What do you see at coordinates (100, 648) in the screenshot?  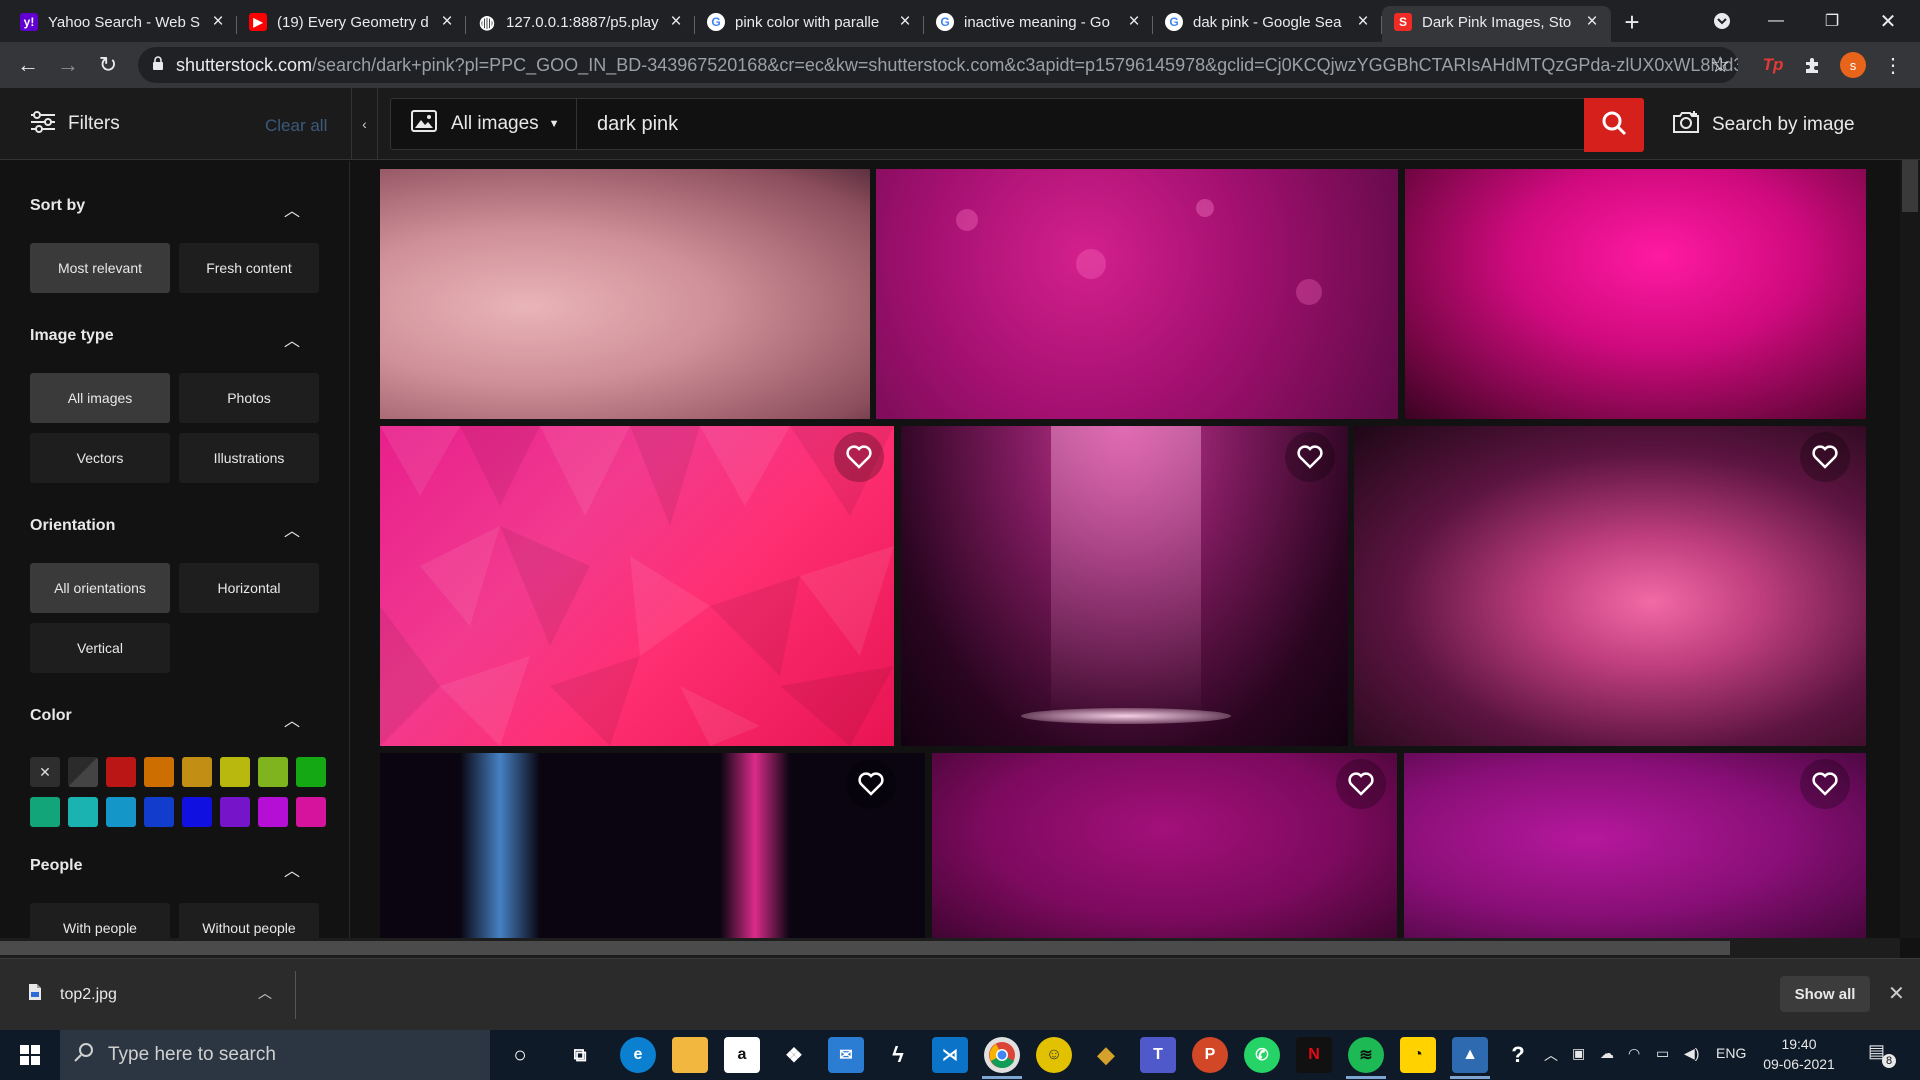 I see `orientation-vertical-button: Vertical` at bounding box center [100, 648].